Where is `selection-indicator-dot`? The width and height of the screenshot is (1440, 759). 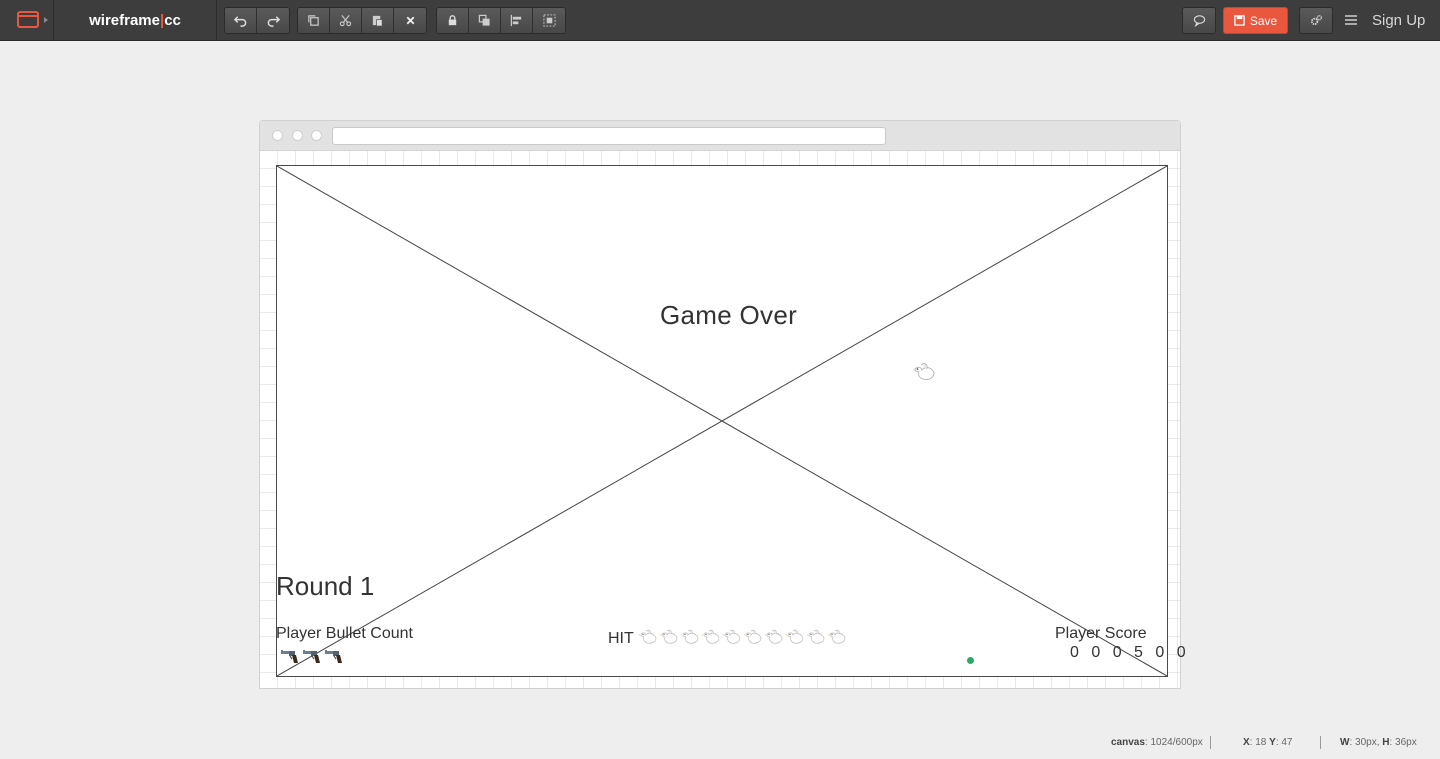 selection-indicator-dot is located at coordinates (970, 660).